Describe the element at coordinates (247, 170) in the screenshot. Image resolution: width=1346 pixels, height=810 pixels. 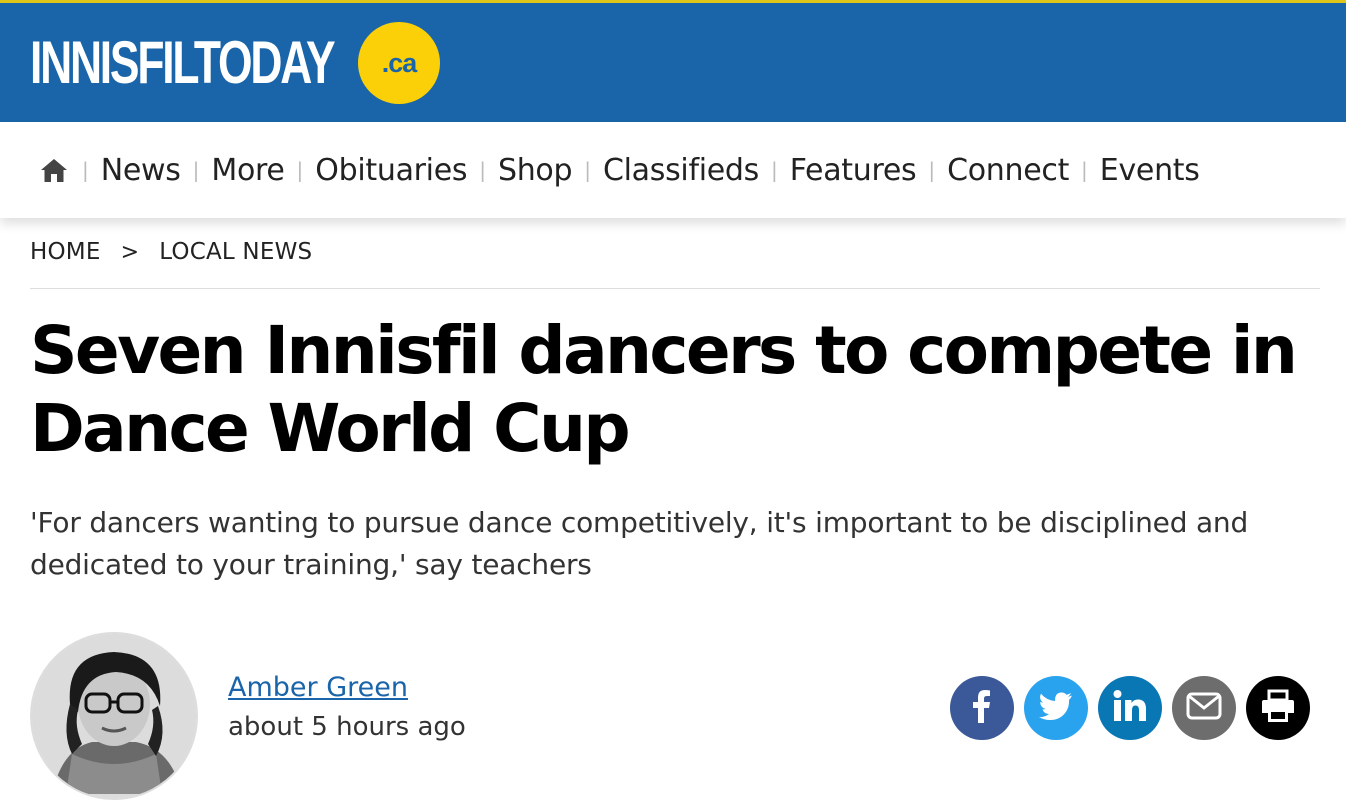
I see `nav-item-more: More` at that location.